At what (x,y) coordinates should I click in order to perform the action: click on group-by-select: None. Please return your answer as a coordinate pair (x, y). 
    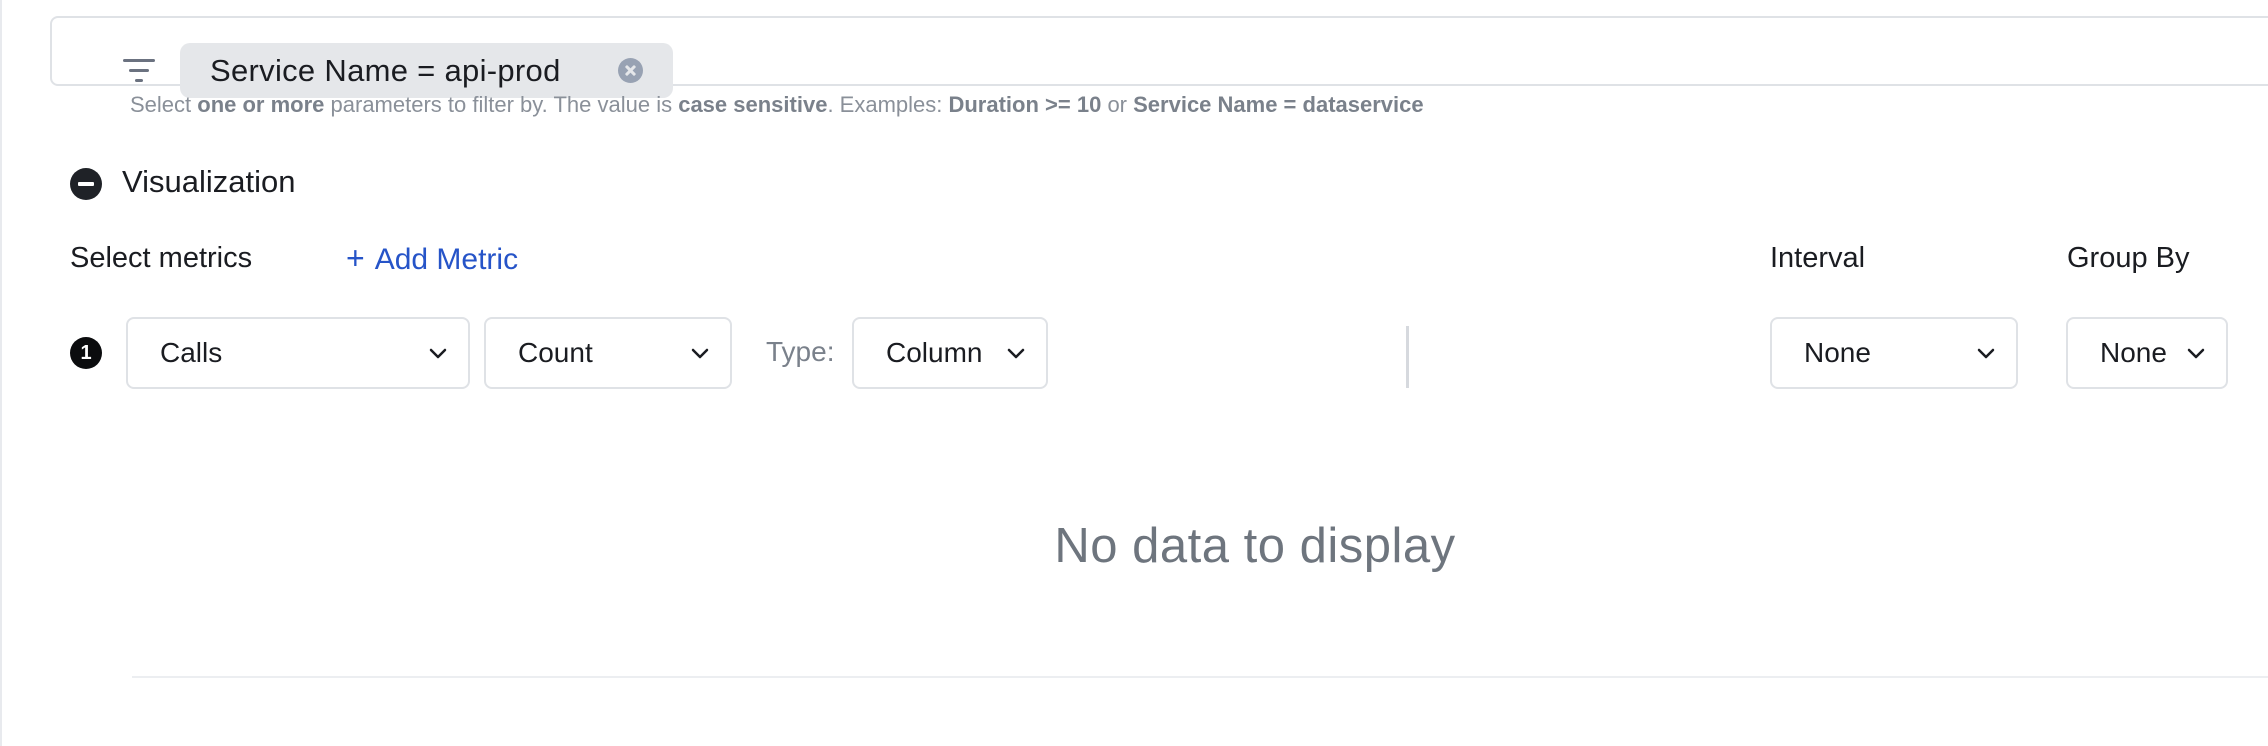
    Looking at the image, I should click on (2147, 353).